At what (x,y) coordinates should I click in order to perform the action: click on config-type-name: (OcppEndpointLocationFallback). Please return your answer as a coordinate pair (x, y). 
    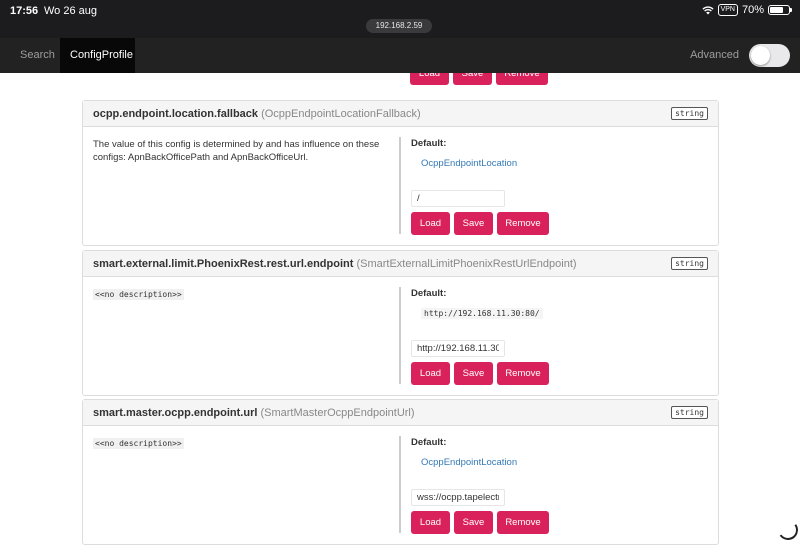
    Looking at the image, I should click on (341, 114).